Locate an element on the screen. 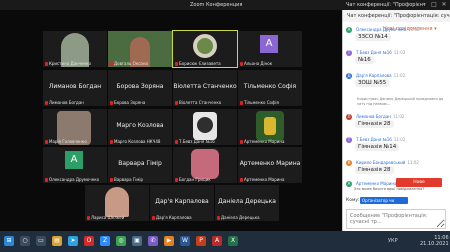  opera-icon: O is located at coordinates (89, 241).